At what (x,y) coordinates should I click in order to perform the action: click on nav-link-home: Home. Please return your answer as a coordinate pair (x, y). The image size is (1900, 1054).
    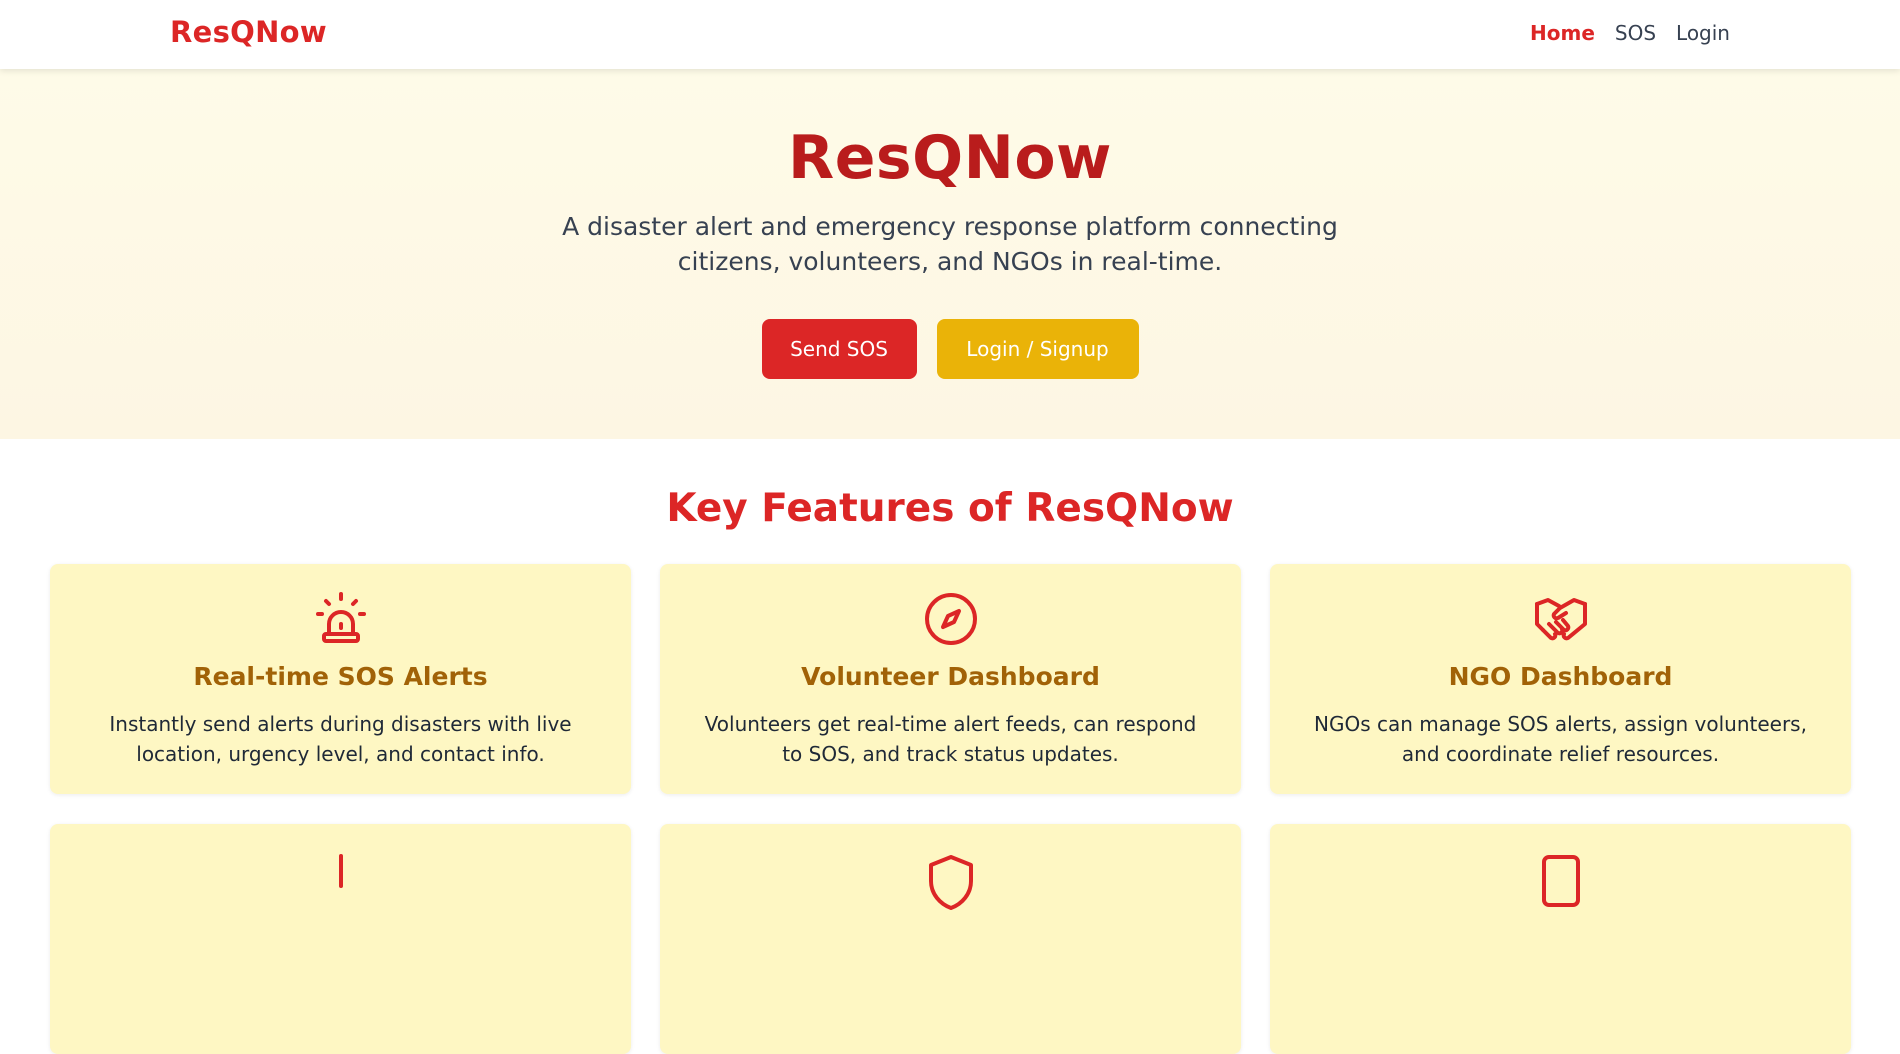
    Looking at the image, I should click on (1562, 33).